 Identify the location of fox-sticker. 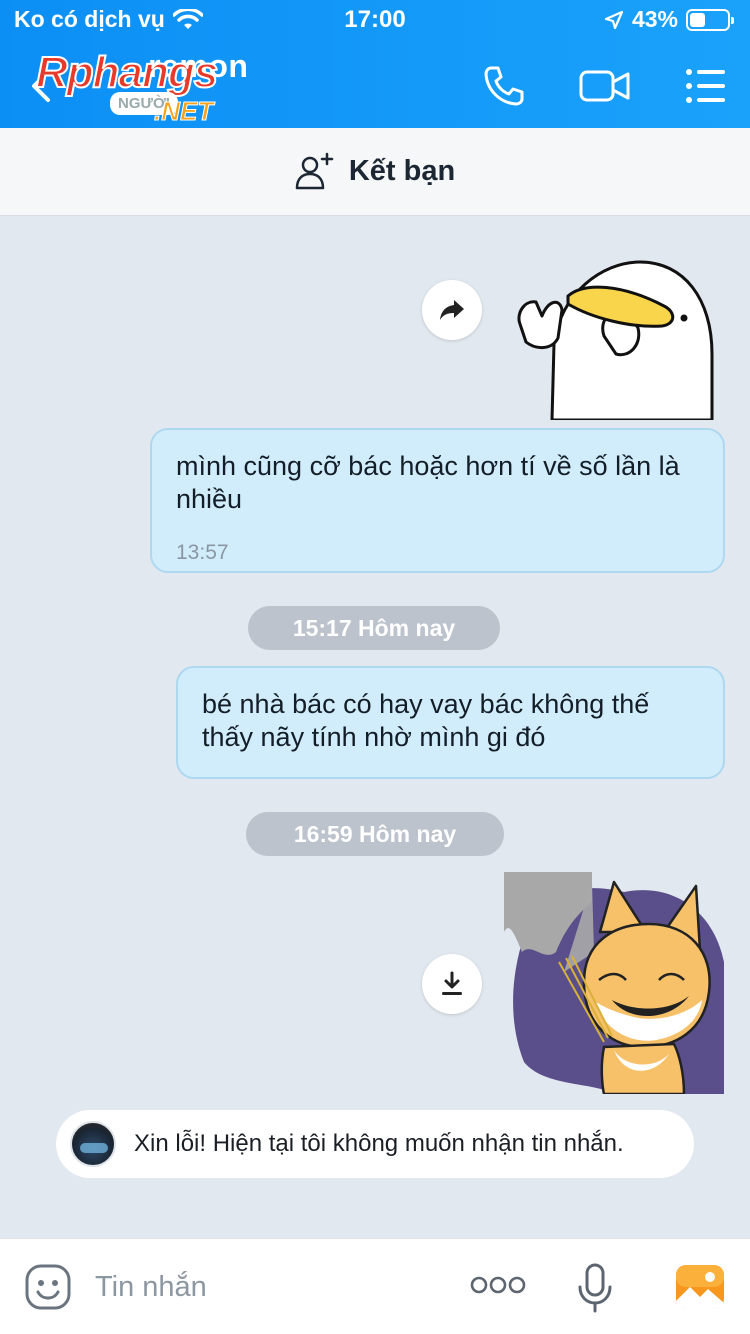
(614, 983).